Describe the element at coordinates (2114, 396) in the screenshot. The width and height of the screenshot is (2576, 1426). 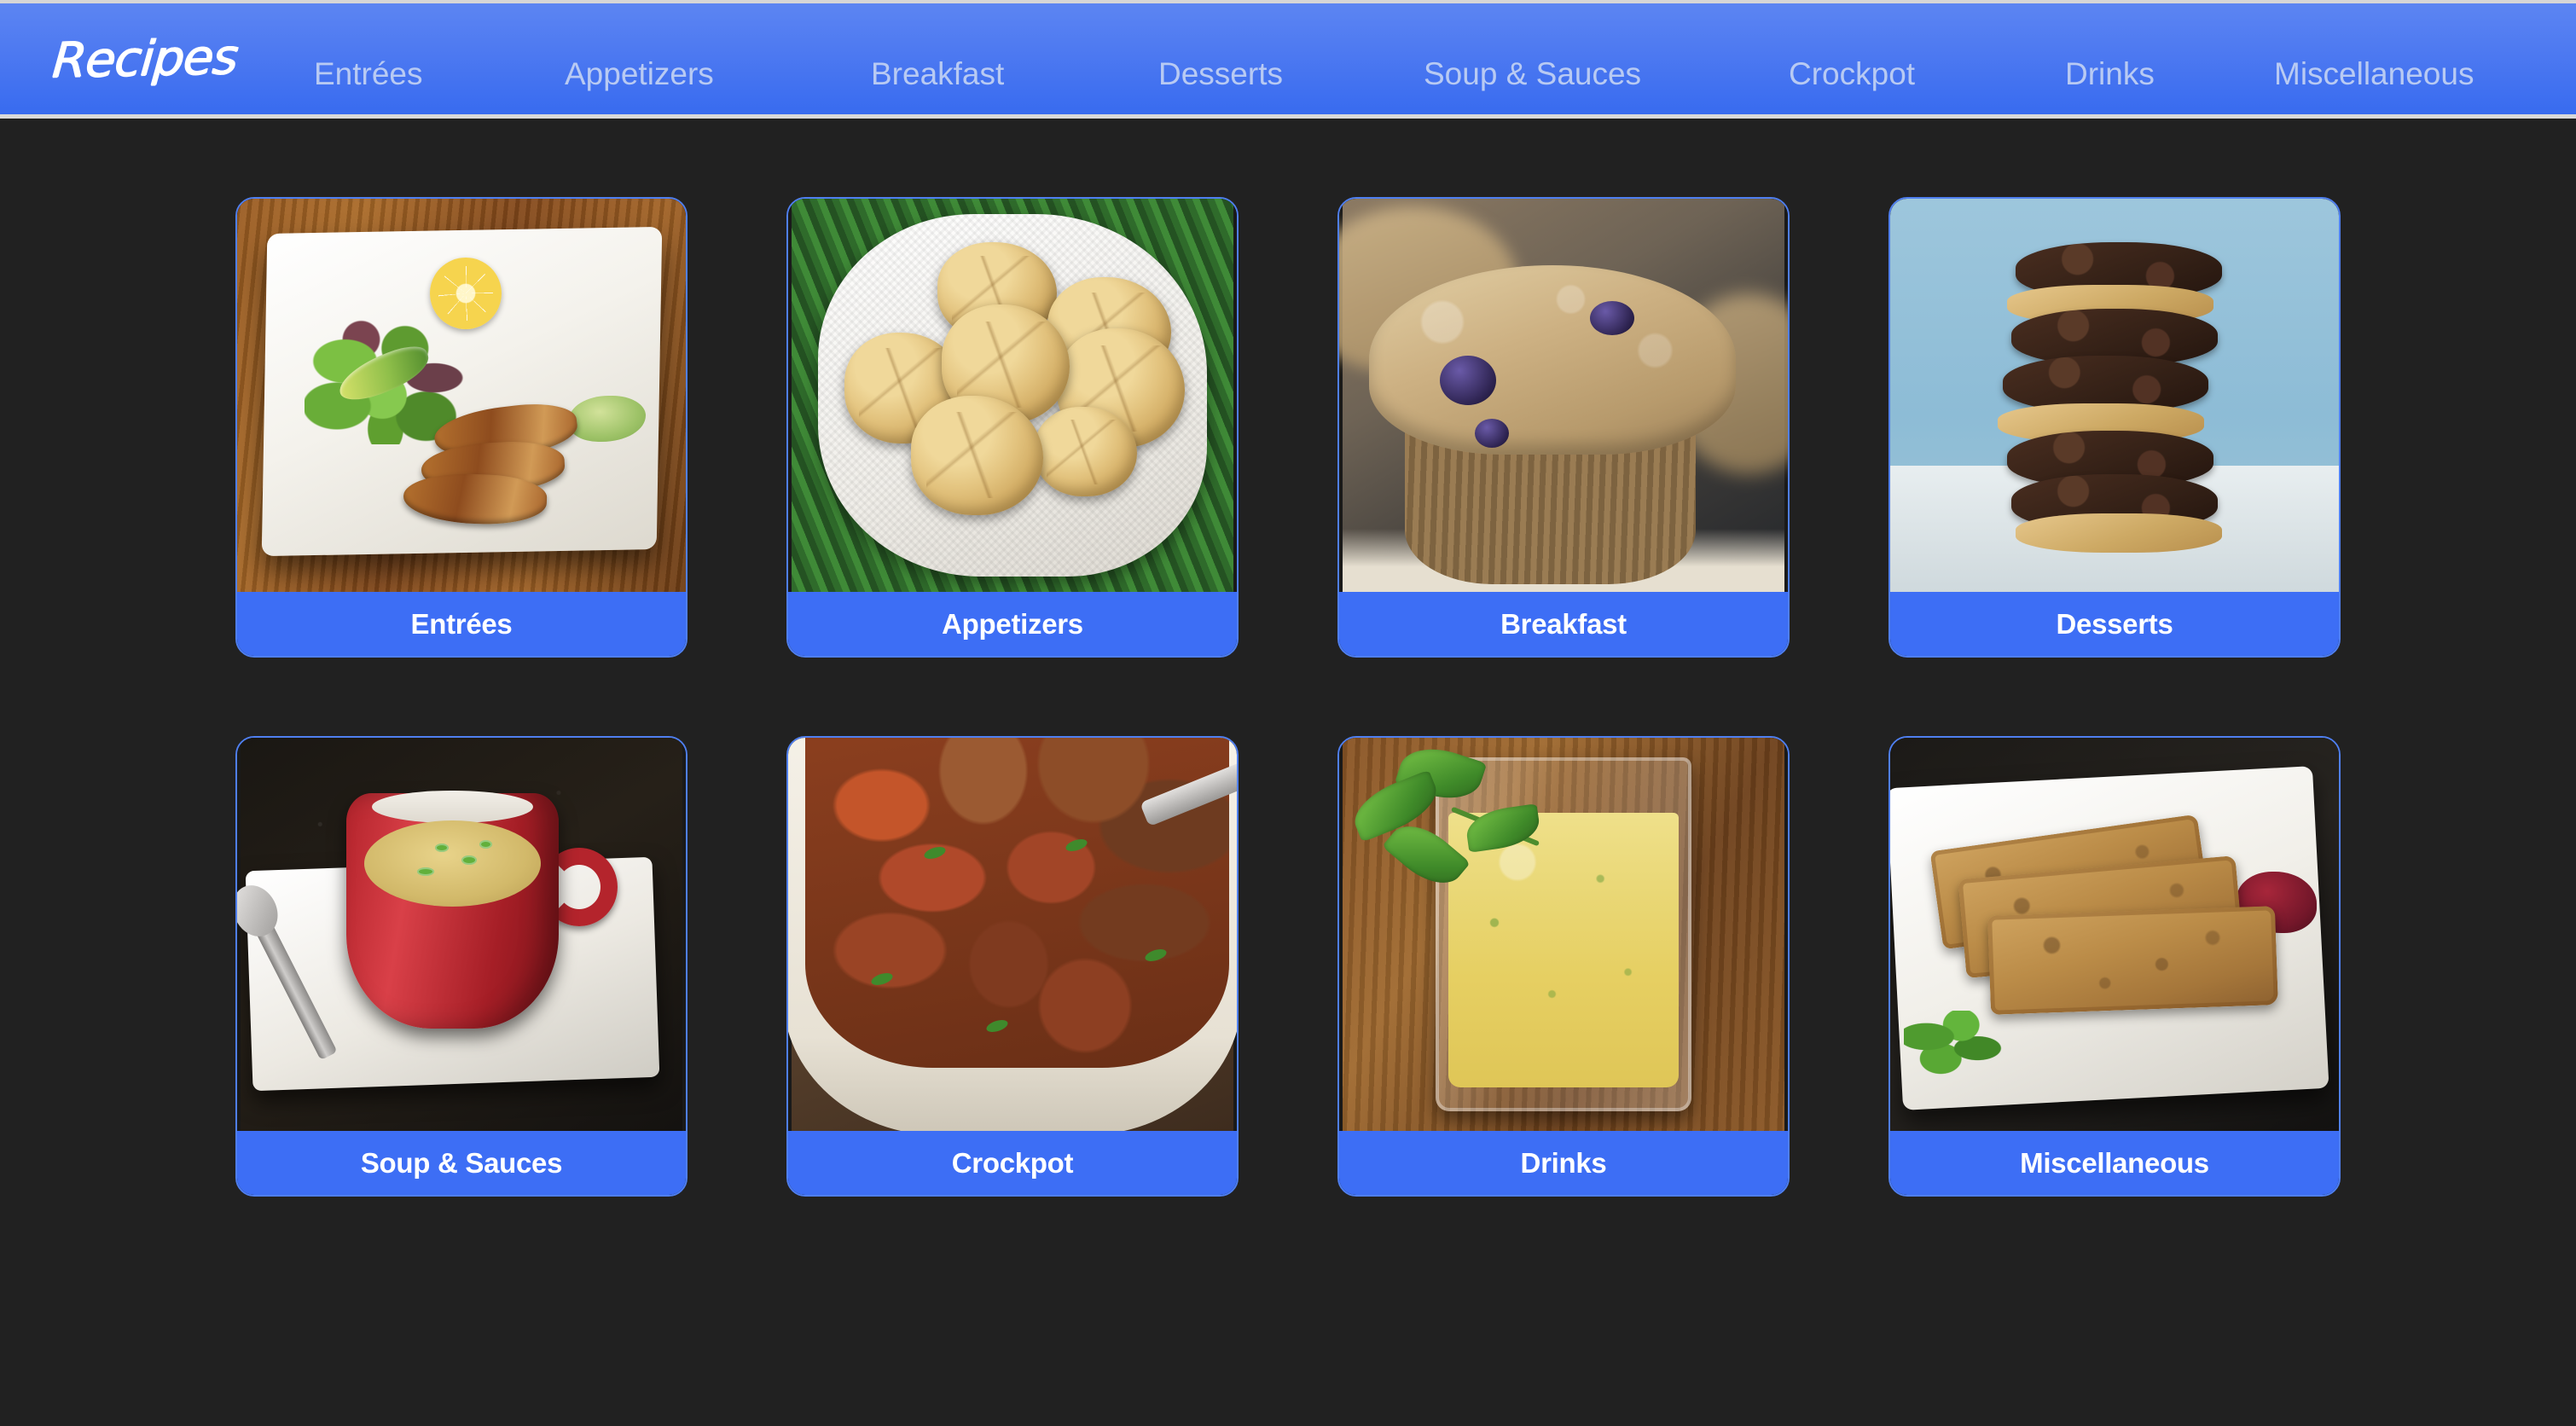
I see `category-photo-desserts` at that location.